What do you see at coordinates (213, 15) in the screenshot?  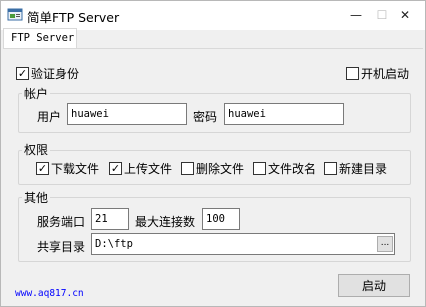 I see `title-bar: 简单FTP Server — ☐ ✕` at bounding box center [213, 15].